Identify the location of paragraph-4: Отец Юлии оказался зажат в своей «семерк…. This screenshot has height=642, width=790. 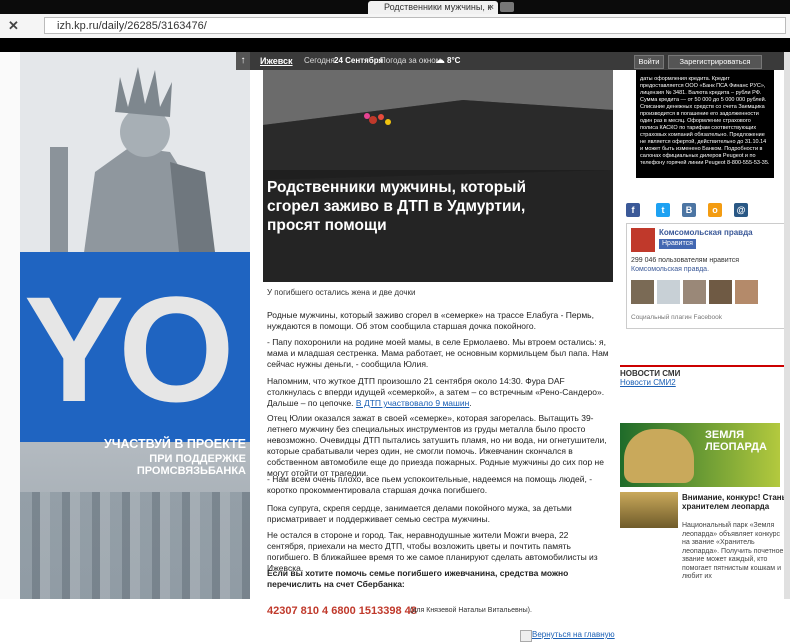
(437, 445).